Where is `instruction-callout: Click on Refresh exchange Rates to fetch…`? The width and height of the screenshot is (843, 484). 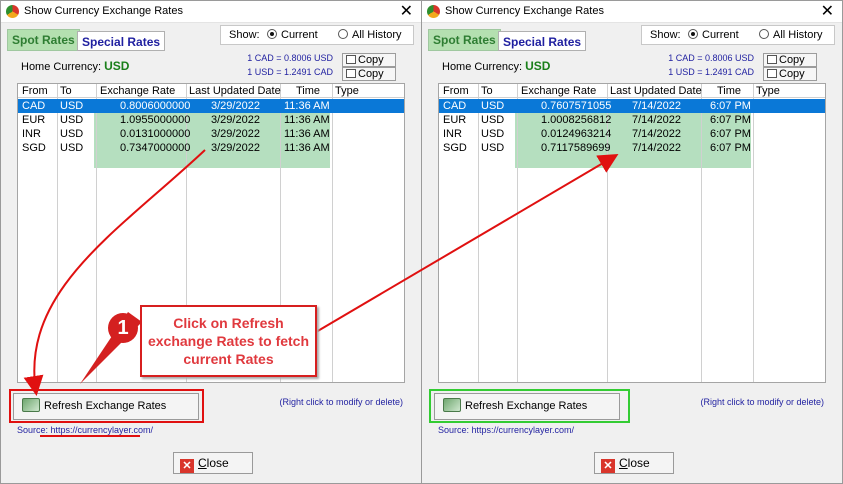 instruction-callout: Click on Refresh exchange Rates to fetch… is located at coordinates (228, 341).